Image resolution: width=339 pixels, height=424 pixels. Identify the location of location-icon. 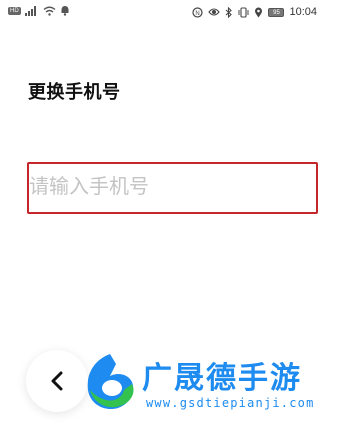
(259, 12).